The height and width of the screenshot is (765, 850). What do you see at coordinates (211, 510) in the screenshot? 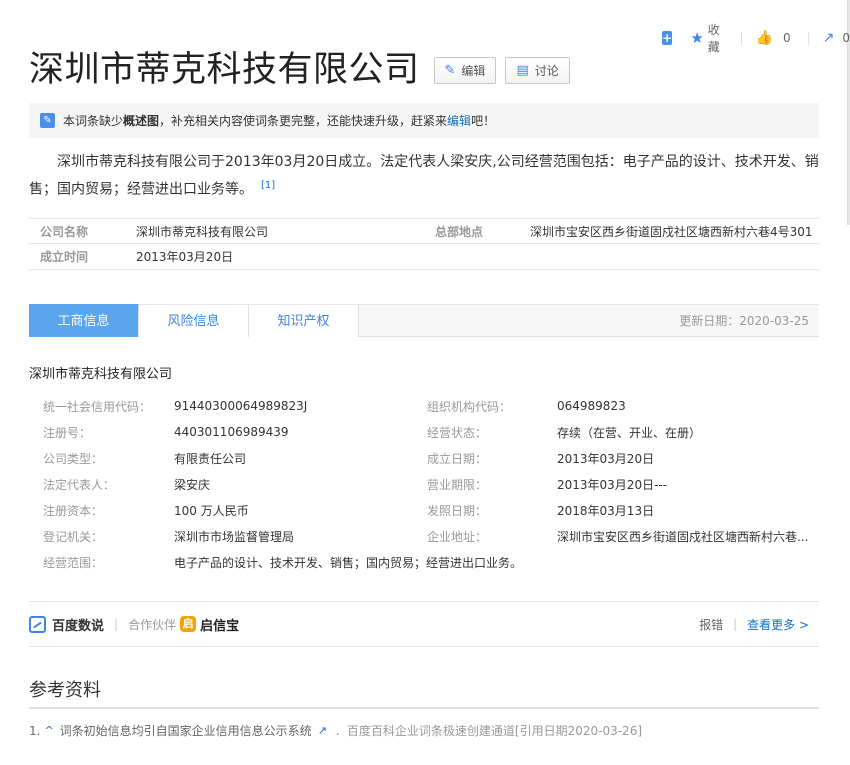
I see `detail-value: 100 万人民币` at bounding box center [211, 510].